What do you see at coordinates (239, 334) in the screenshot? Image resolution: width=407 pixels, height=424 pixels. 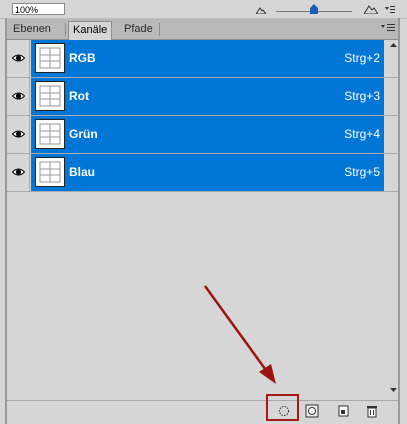 I see `annotation-arrow` at bounding box center [239, 334].